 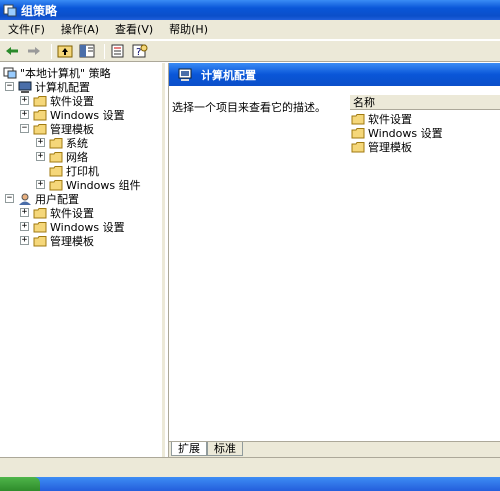 I want to click on tree-item-printers: 打印机, so click(x=74, y=171).